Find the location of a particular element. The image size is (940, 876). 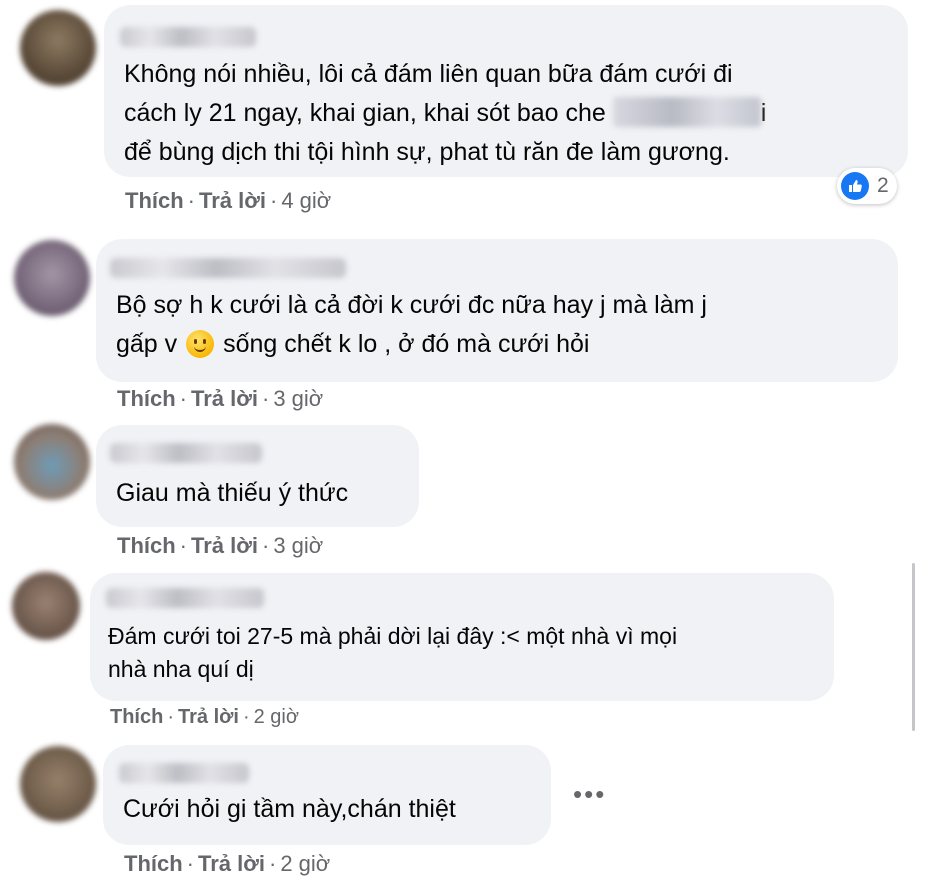

reaction-count-badge: 2 is located at coordinates (867, 186).